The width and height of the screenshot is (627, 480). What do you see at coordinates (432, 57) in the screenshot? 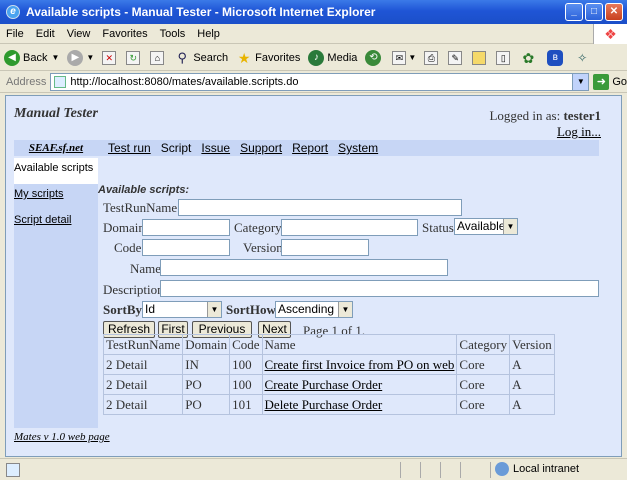
I see `print-button: ⎙` at bounding box center [432, 57].